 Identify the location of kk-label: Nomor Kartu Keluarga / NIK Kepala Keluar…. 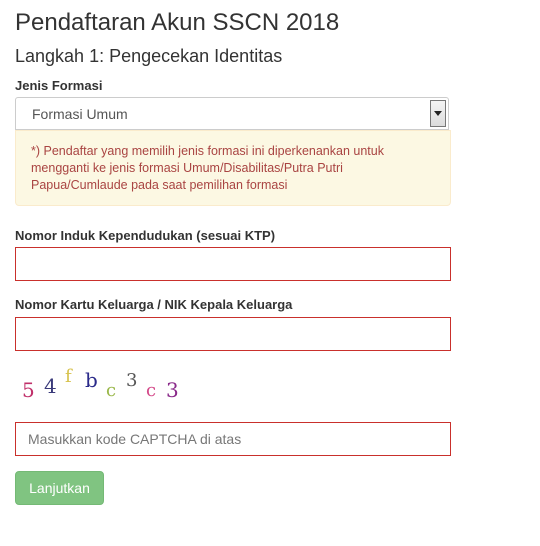
(154, 304).